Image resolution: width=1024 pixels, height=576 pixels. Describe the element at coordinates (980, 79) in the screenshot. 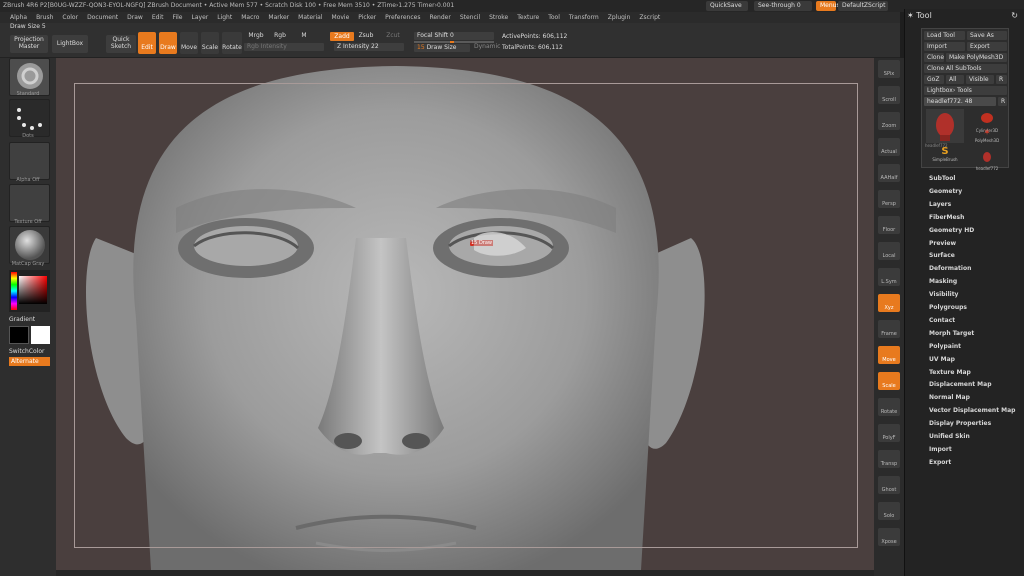

I see `visible-button: Visible` at that location.